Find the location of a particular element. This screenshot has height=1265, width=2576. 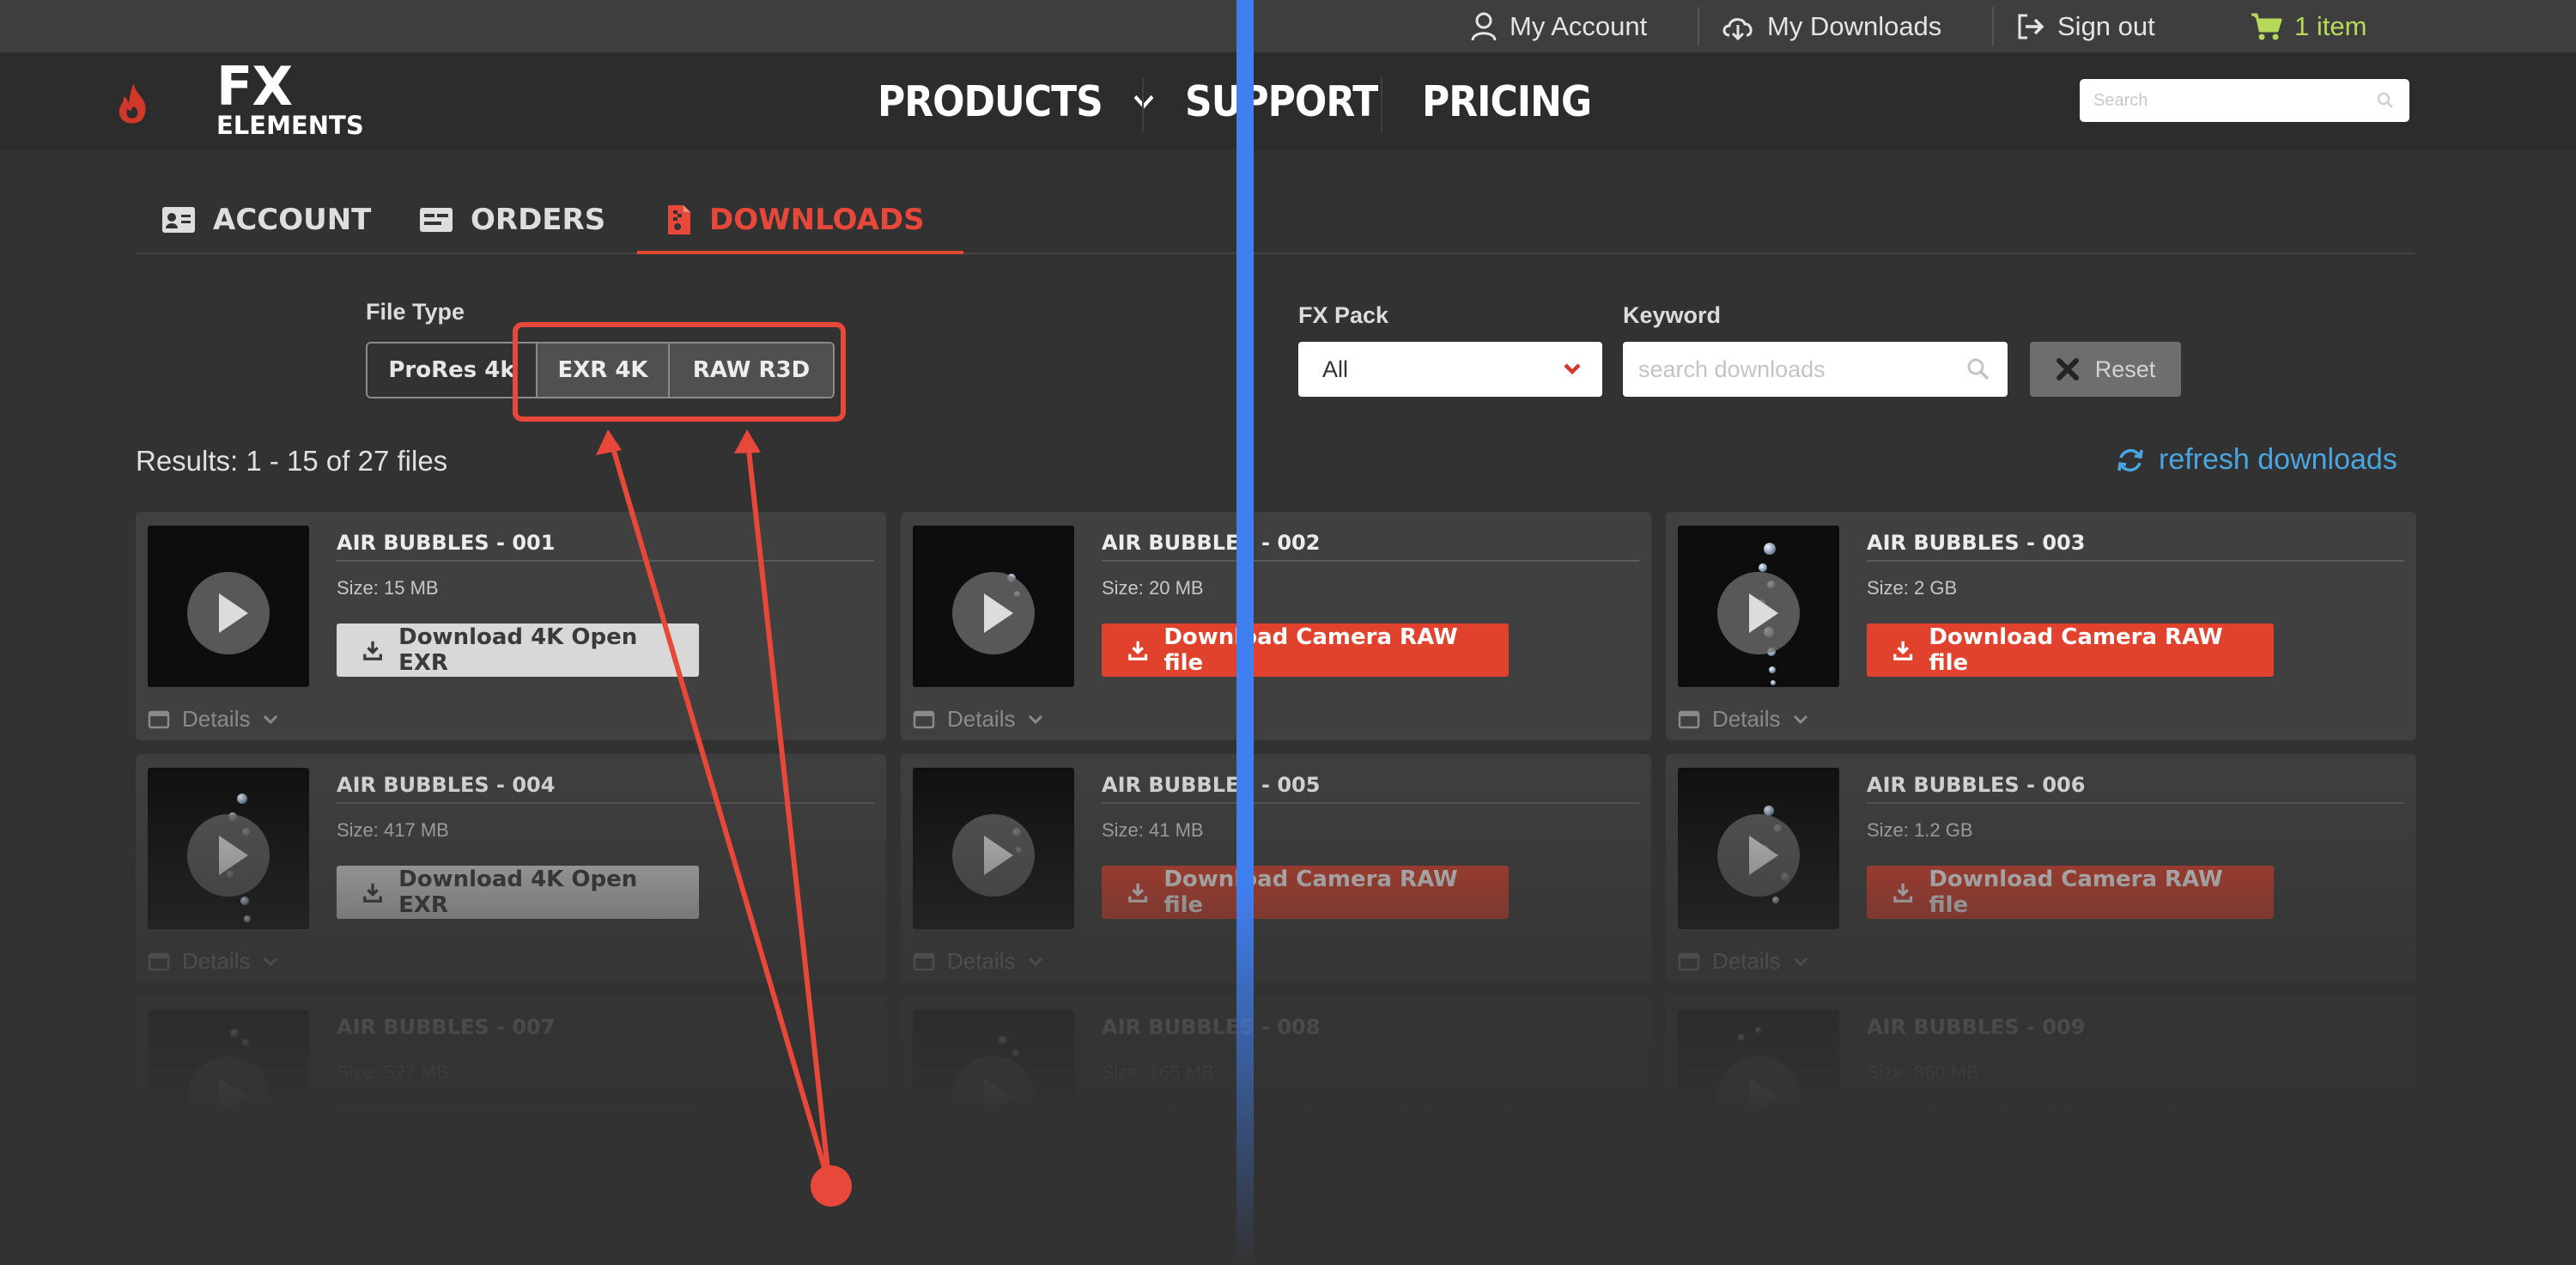

cart-link: 1 item is located at coordinates (2308, 26).